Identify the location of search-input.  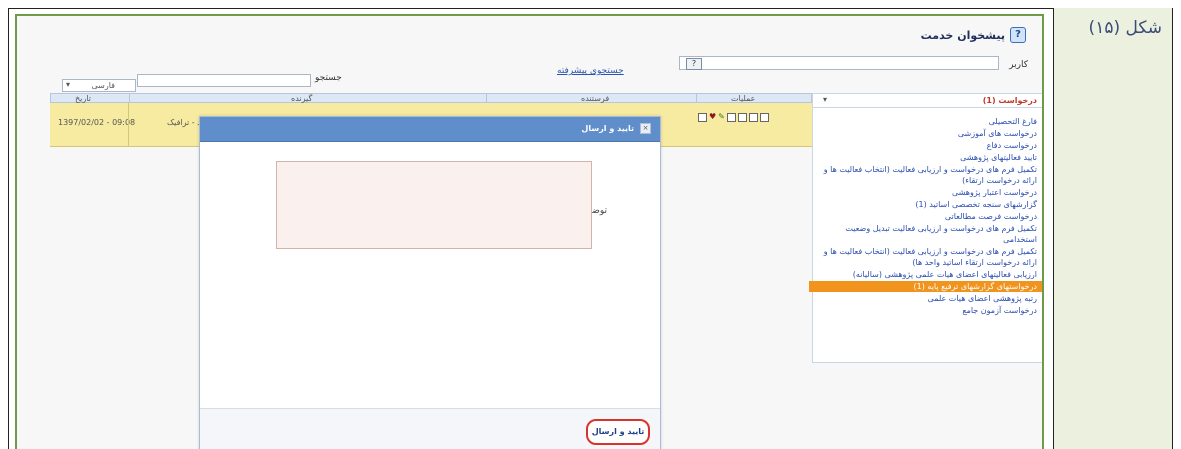
(224, 80).